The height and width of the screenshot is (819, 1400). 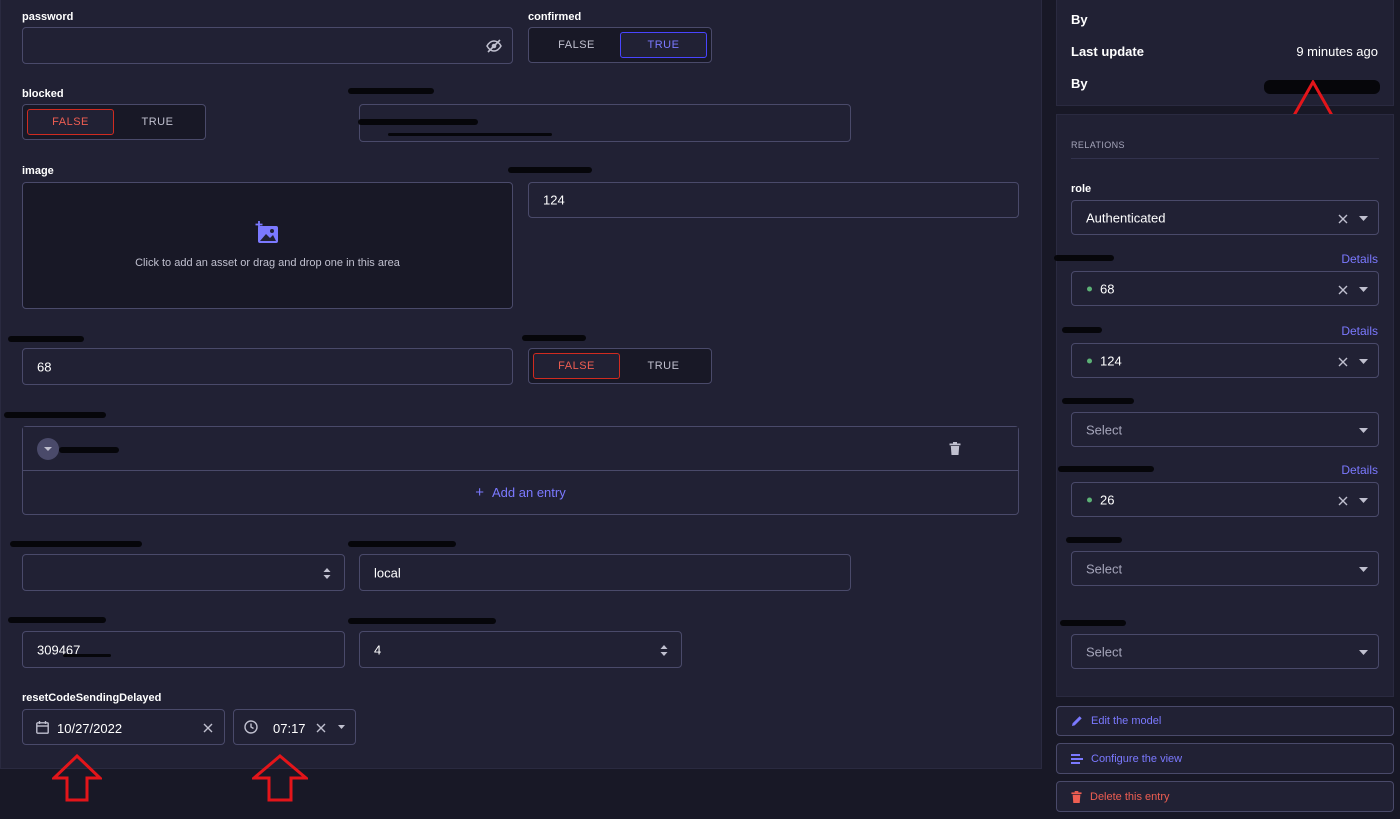 What do you see at coordinates (267, 366) in the screenshot?
I see `second-text-input: 68` at bounding box center [267, 366].